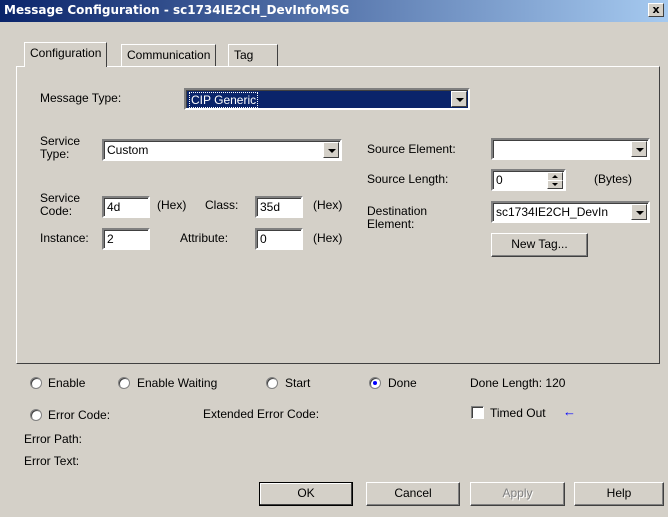 Image resolution: width=668 pixels, height=517 pixels. I want to click on service-type-label: Service Type:, so click(60, 147).